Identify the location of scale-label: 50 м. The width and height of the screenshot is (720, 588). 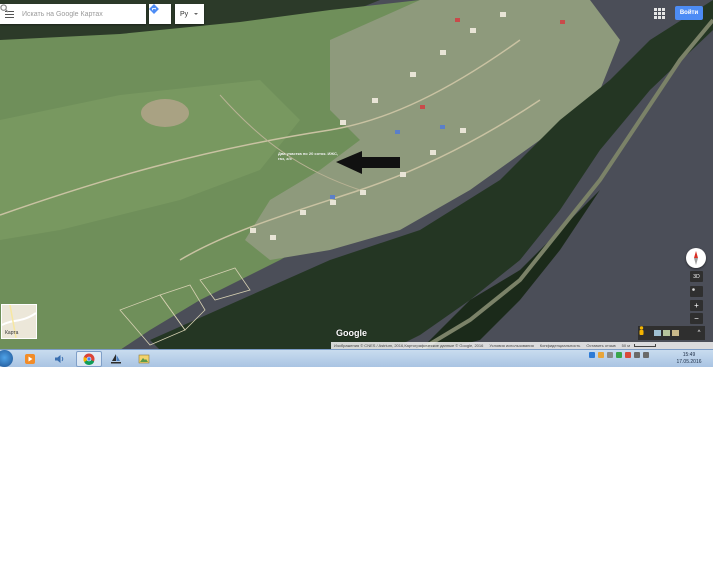
(625, 345).